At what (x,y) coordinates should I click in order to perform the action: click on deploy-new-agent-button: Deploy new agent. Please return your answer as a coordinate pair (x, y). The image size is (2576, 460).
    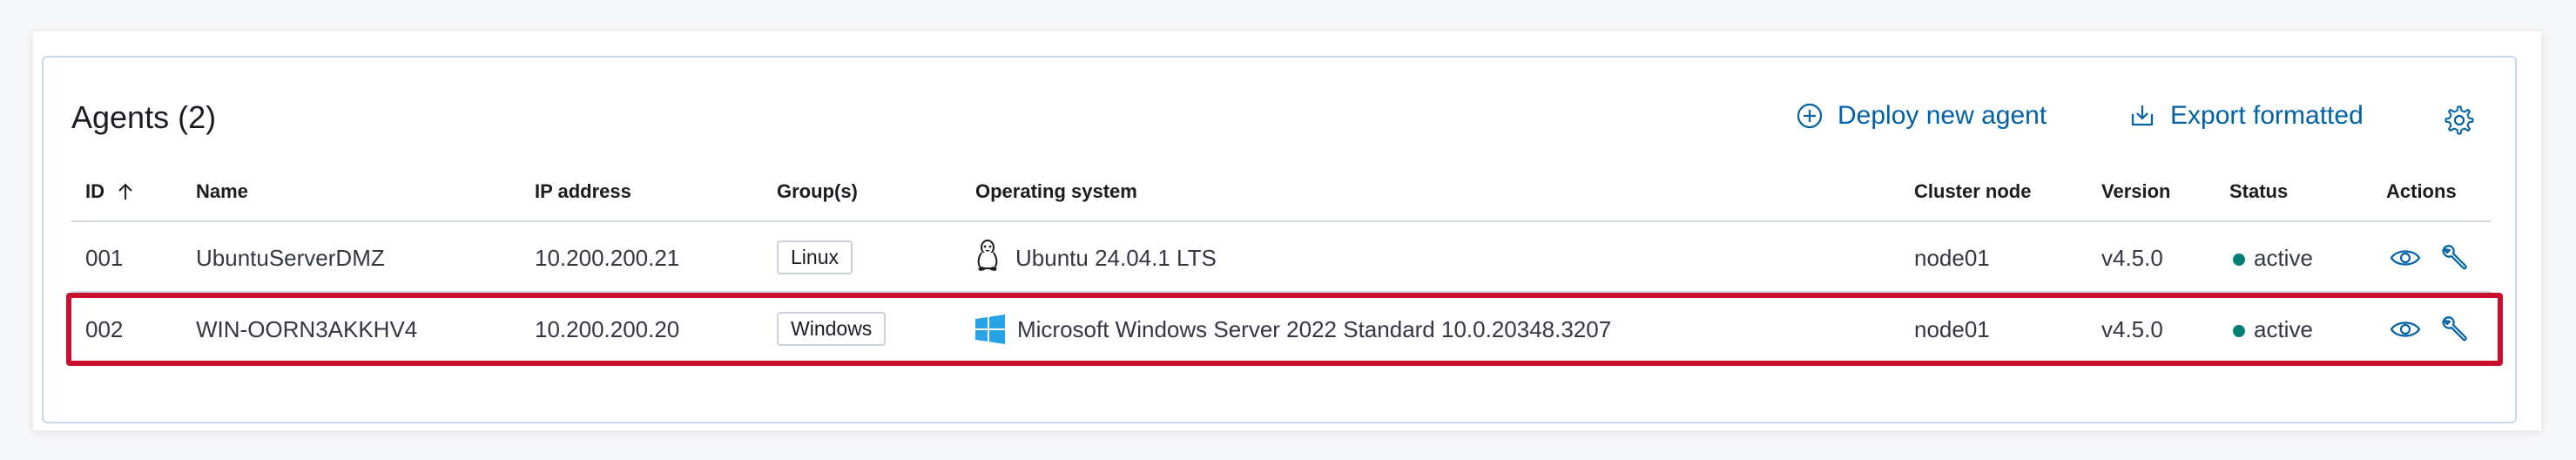
    Looking at the image, I should click on (1922, 116).